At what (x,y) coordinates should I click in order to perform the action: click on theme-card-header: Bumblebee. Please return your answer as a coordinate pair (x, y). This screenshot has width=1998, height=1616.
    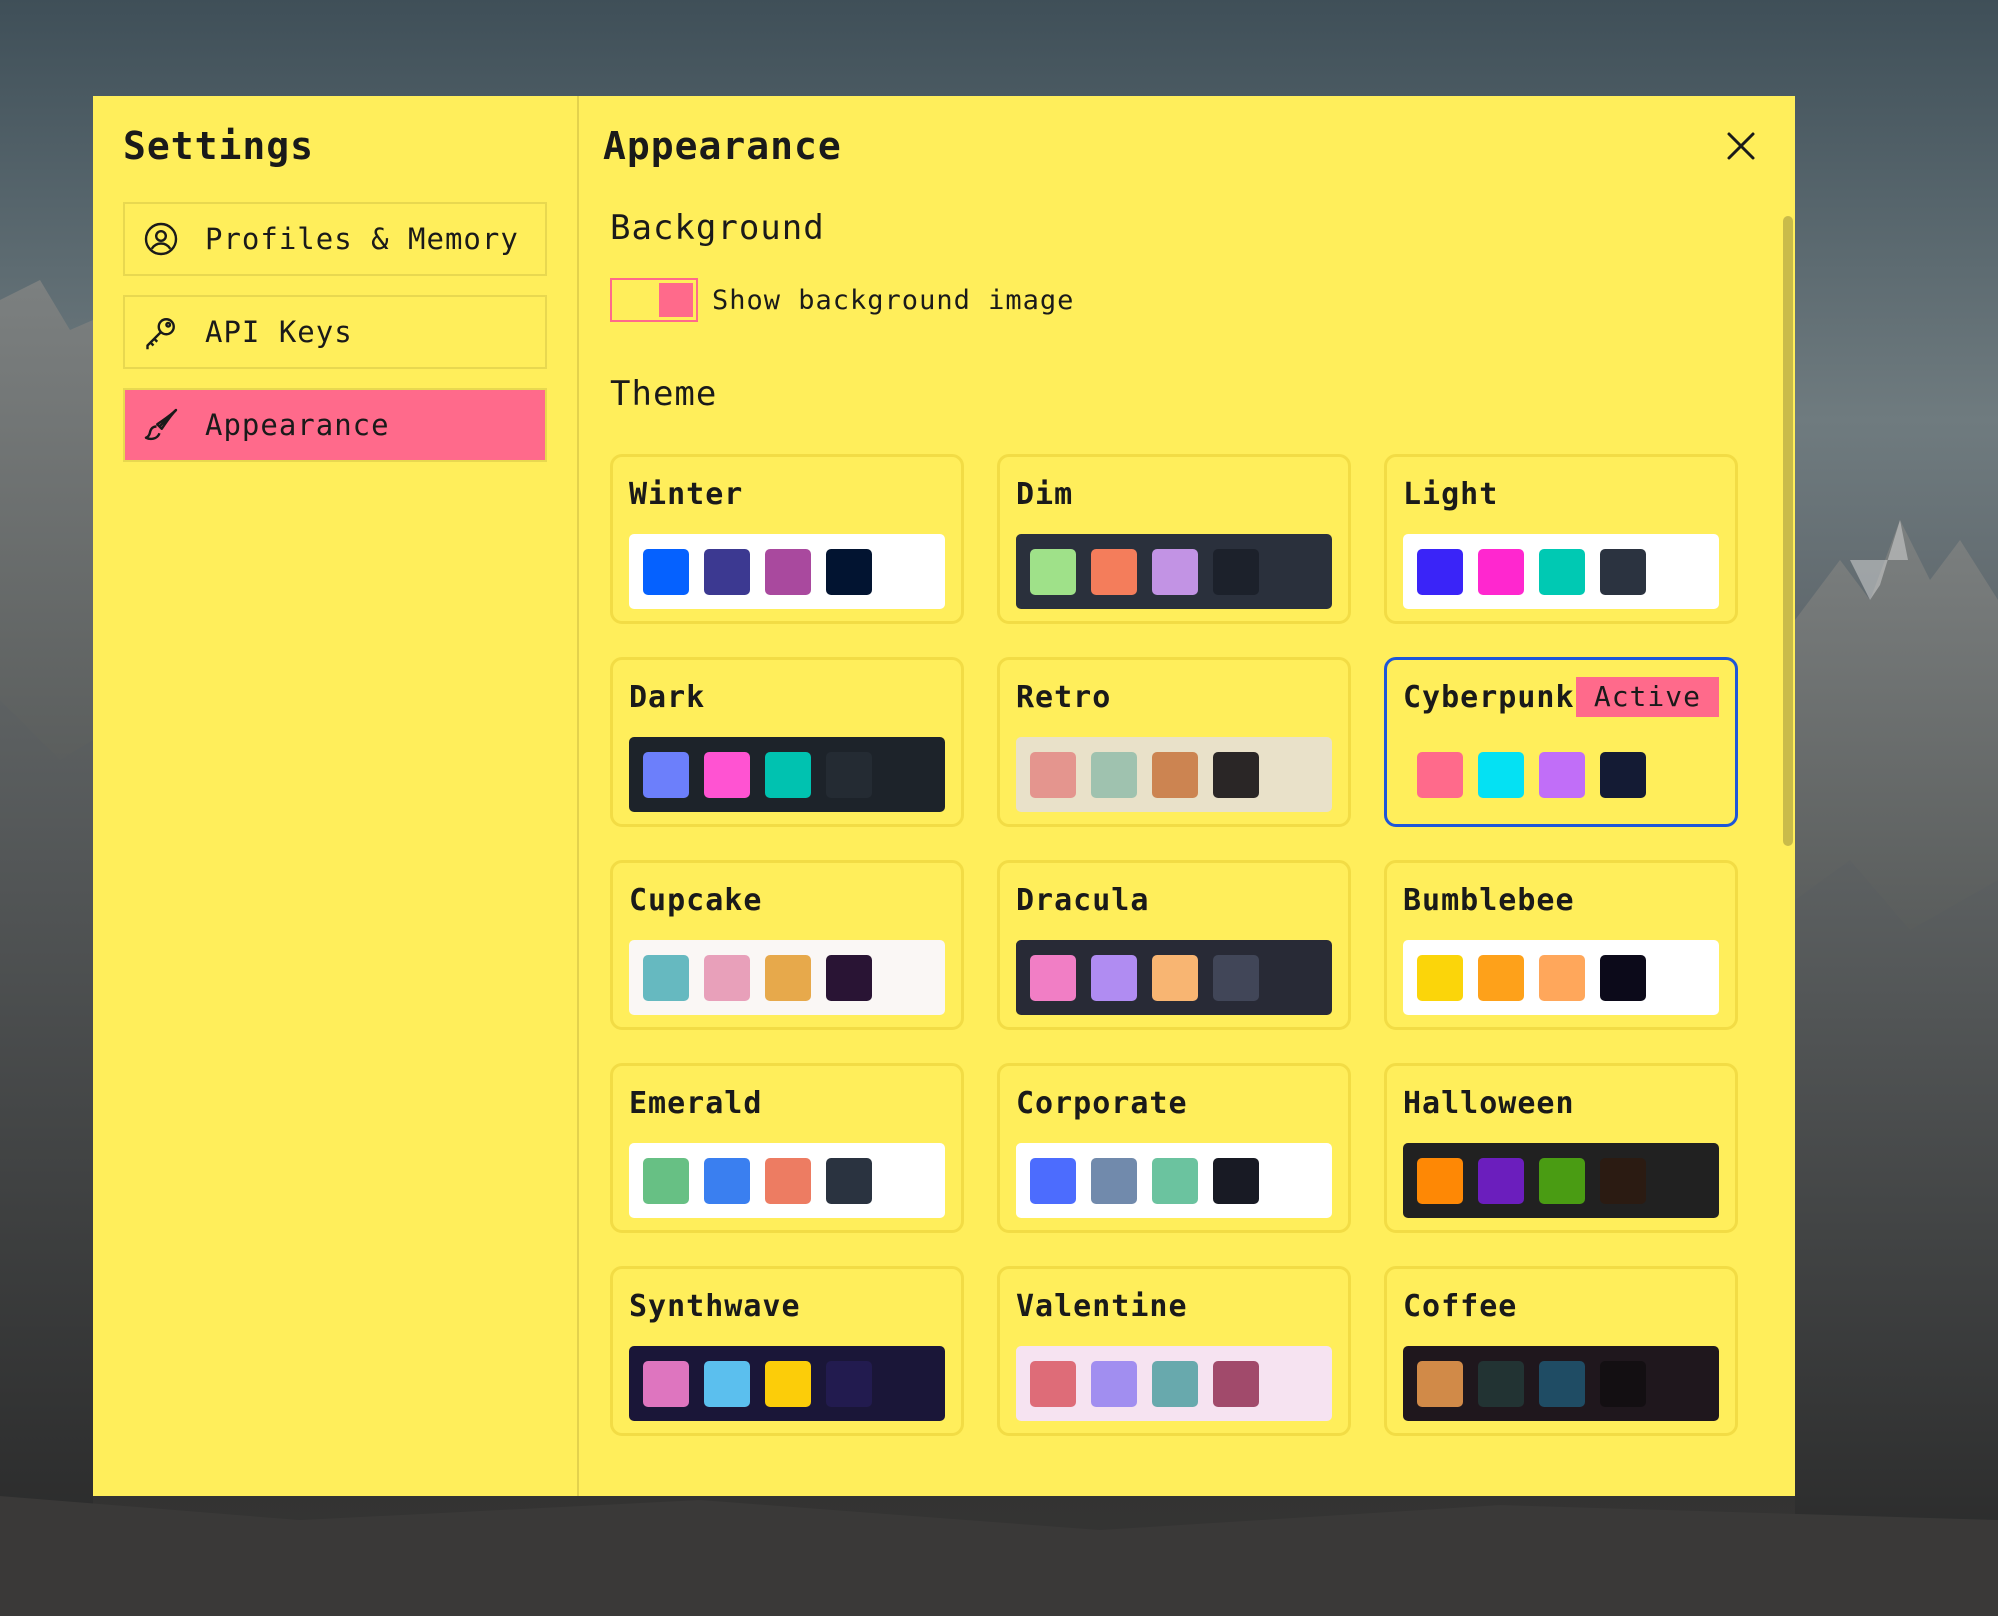
    Looking at the image, I should click on (1561, 900).